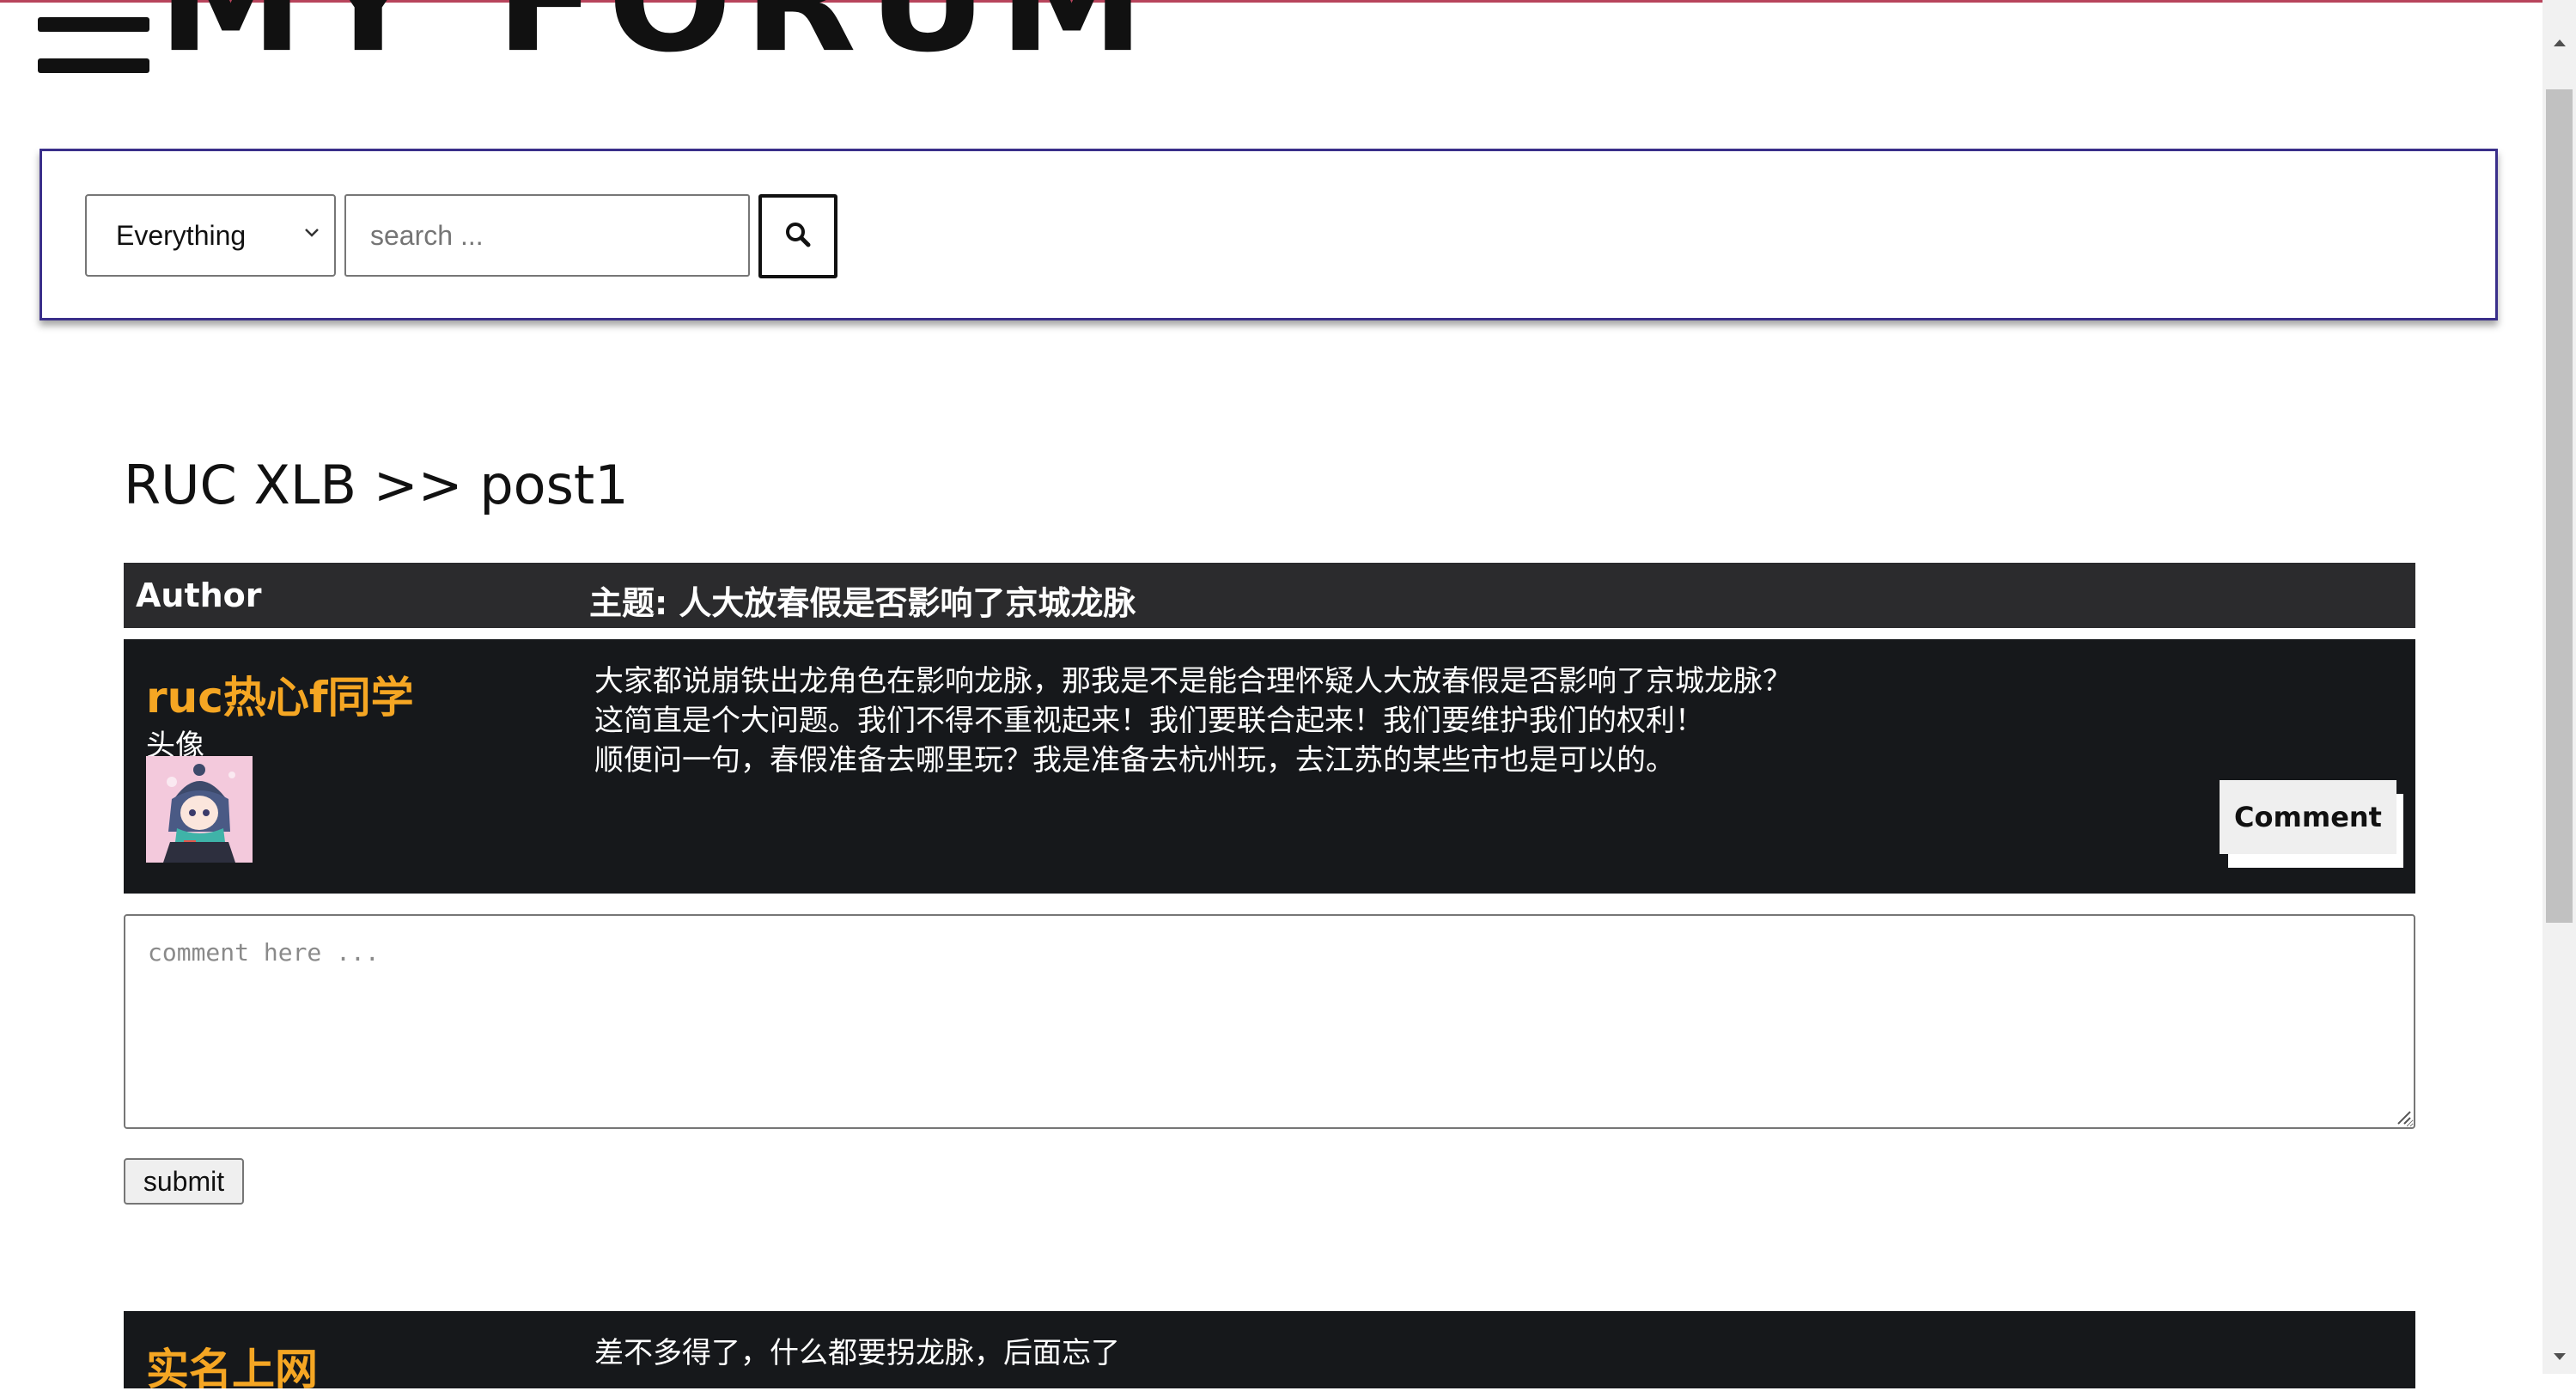  Describe the element at coordinates (232, 1366) in the screenshot. I see `post-author: 实名上网` at that location.